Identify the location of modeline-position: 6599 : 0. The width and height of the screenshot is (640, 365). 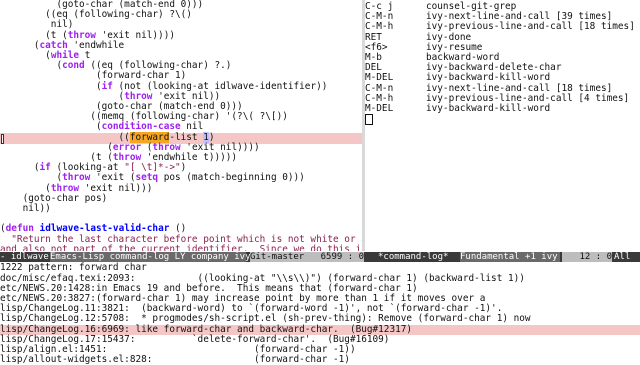
(335, 257).